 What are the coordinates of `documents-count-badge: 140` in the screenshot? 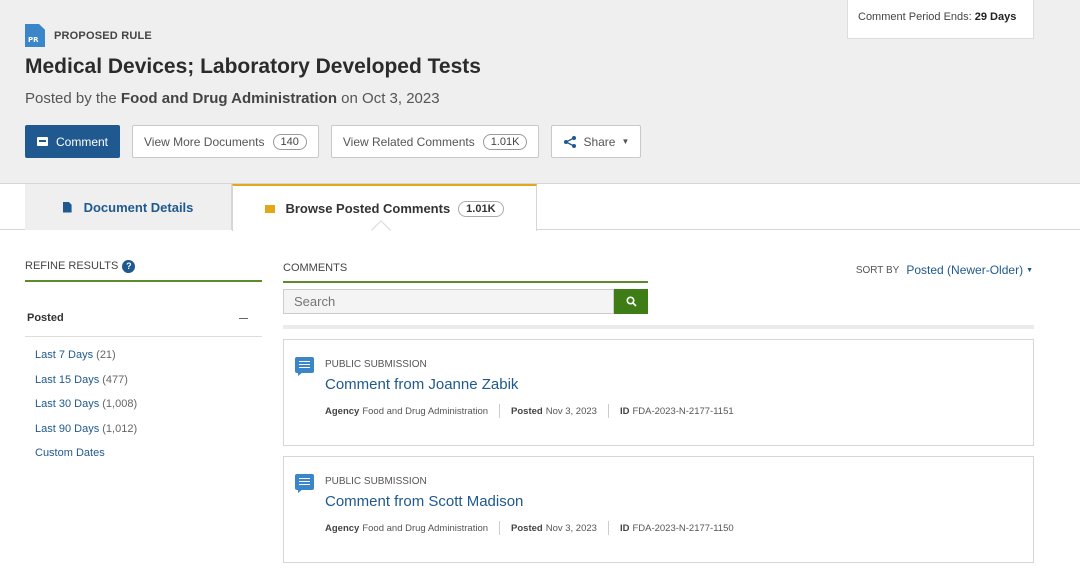 It's located at (289, 141).